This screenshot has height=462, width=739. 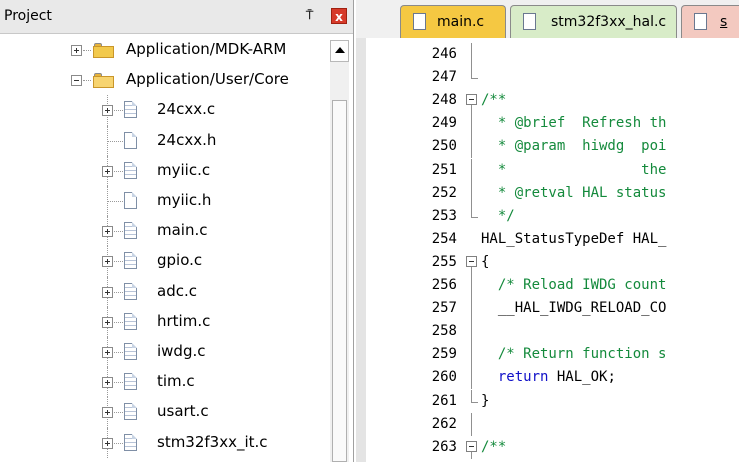 What do you see at coordinates (165, 442) in the screenshot?
I see `tree-file: stm32f3xx_it.c` at bounding box center [165, 442].